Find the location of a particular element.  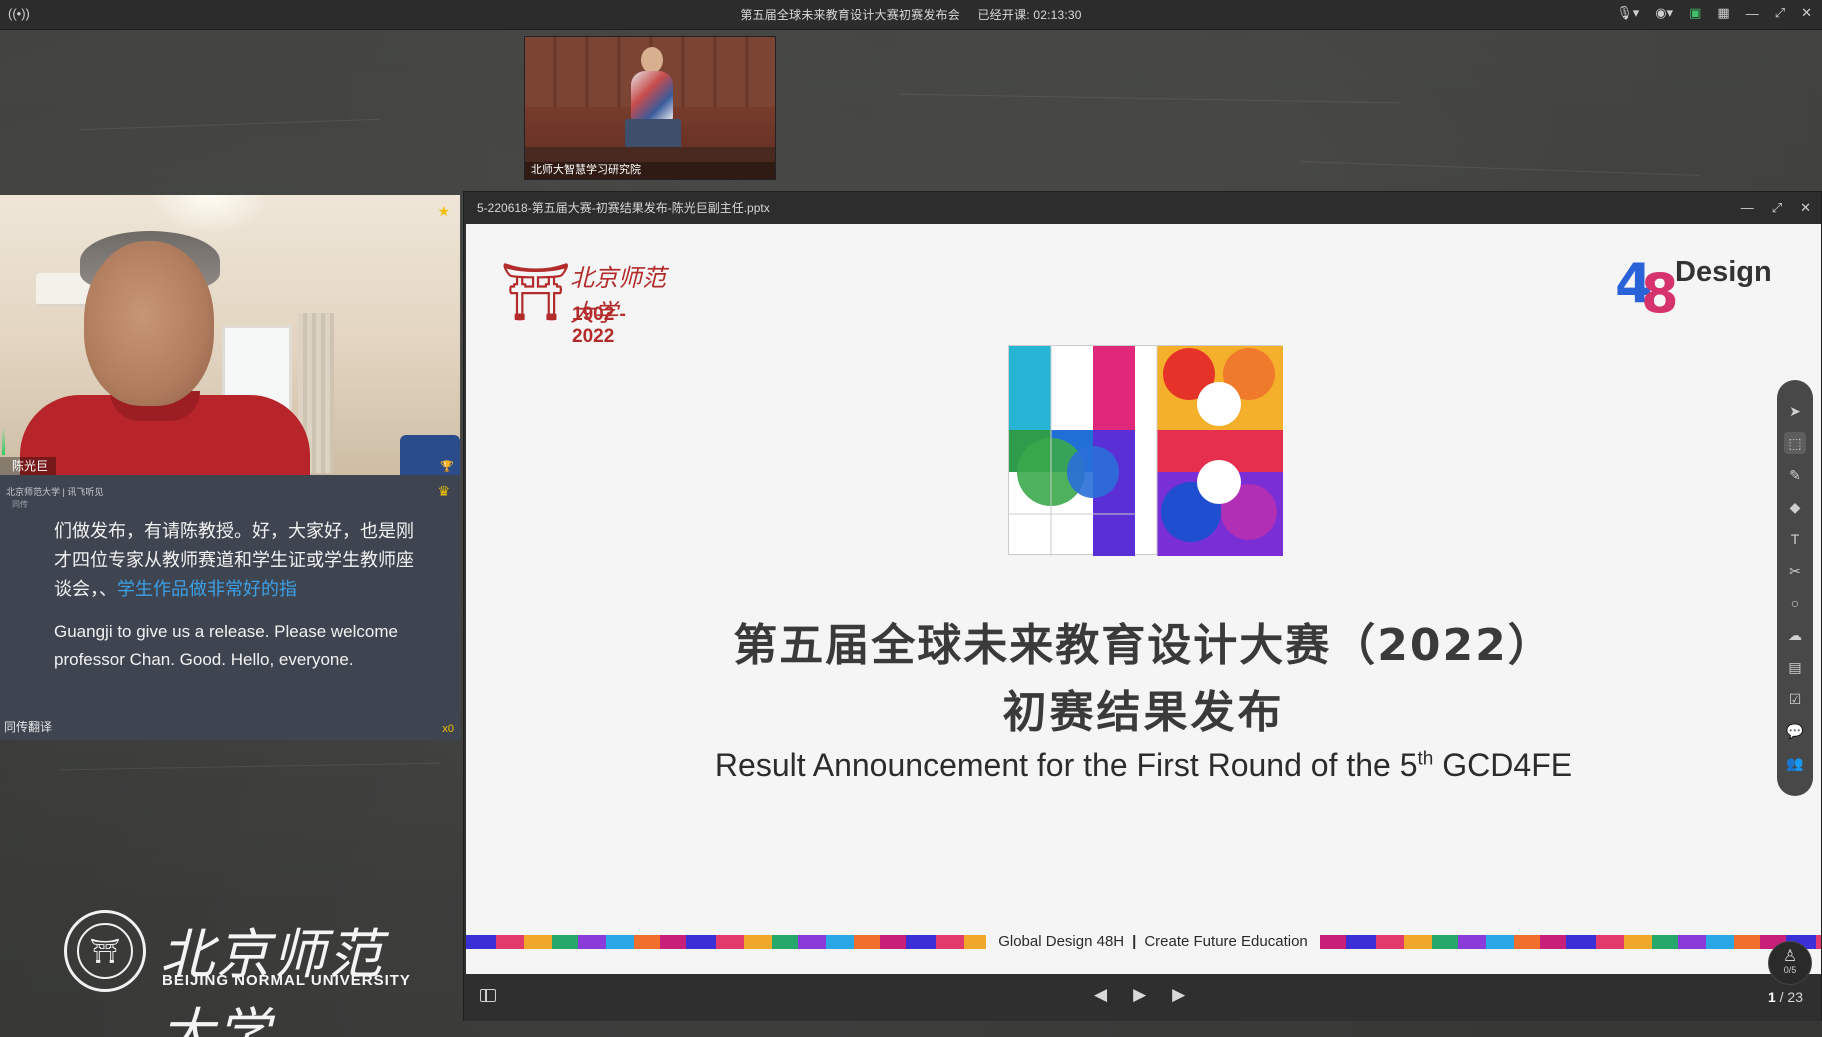

translation-subheader: 同传 is located at coordinates (20, 504).